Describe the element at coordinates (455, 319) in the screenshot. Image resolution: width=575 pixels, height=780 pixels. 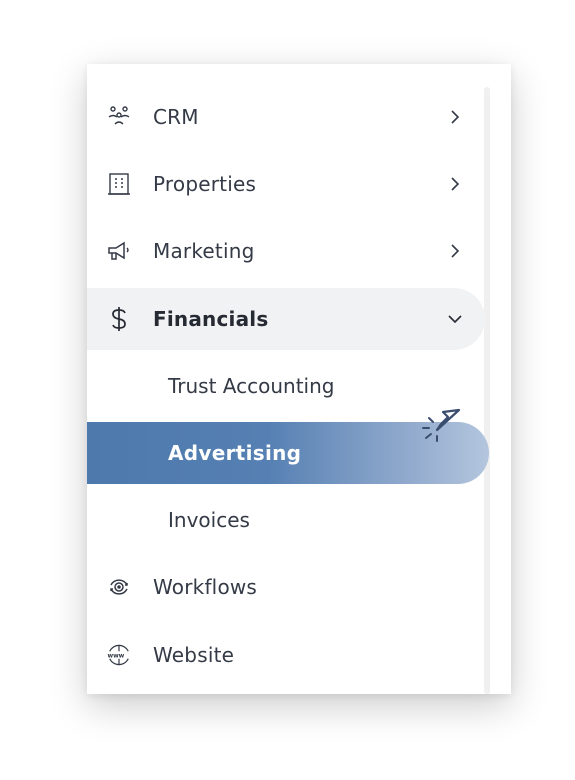
I see `chevron-down-icon` at that location.